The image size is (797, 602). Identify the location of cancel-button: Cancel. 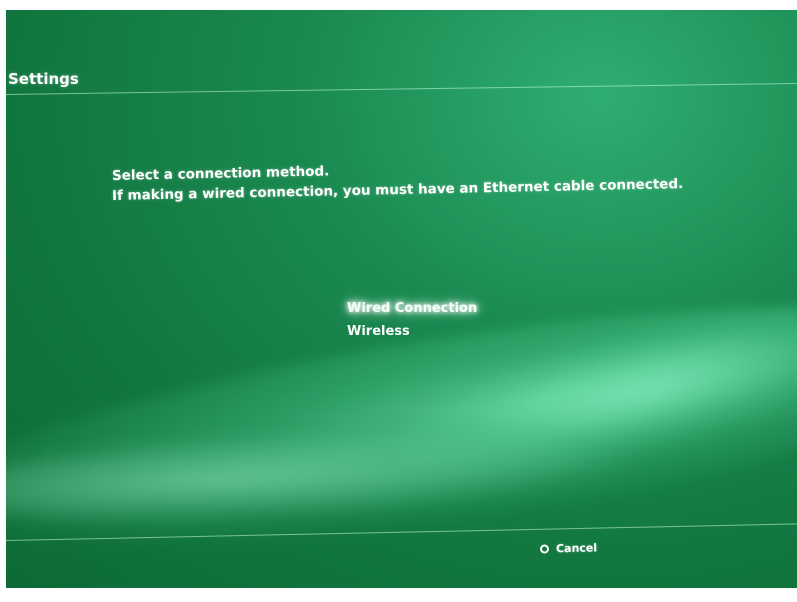
(568, 548).